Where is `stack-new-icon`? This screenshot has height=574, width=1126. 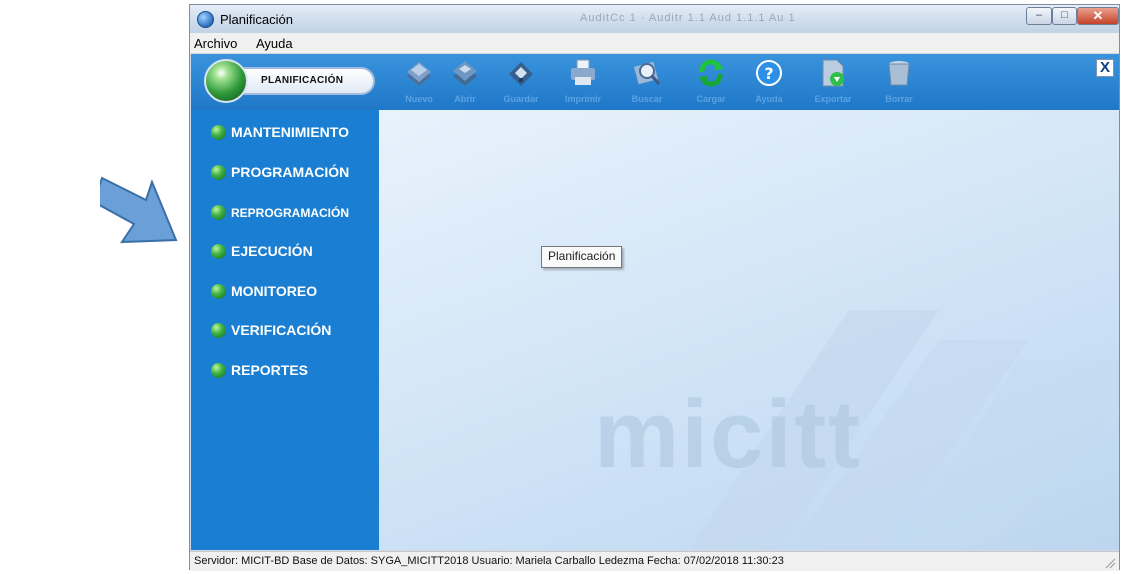
stack-new-icon is located at coordinates (419, 74).